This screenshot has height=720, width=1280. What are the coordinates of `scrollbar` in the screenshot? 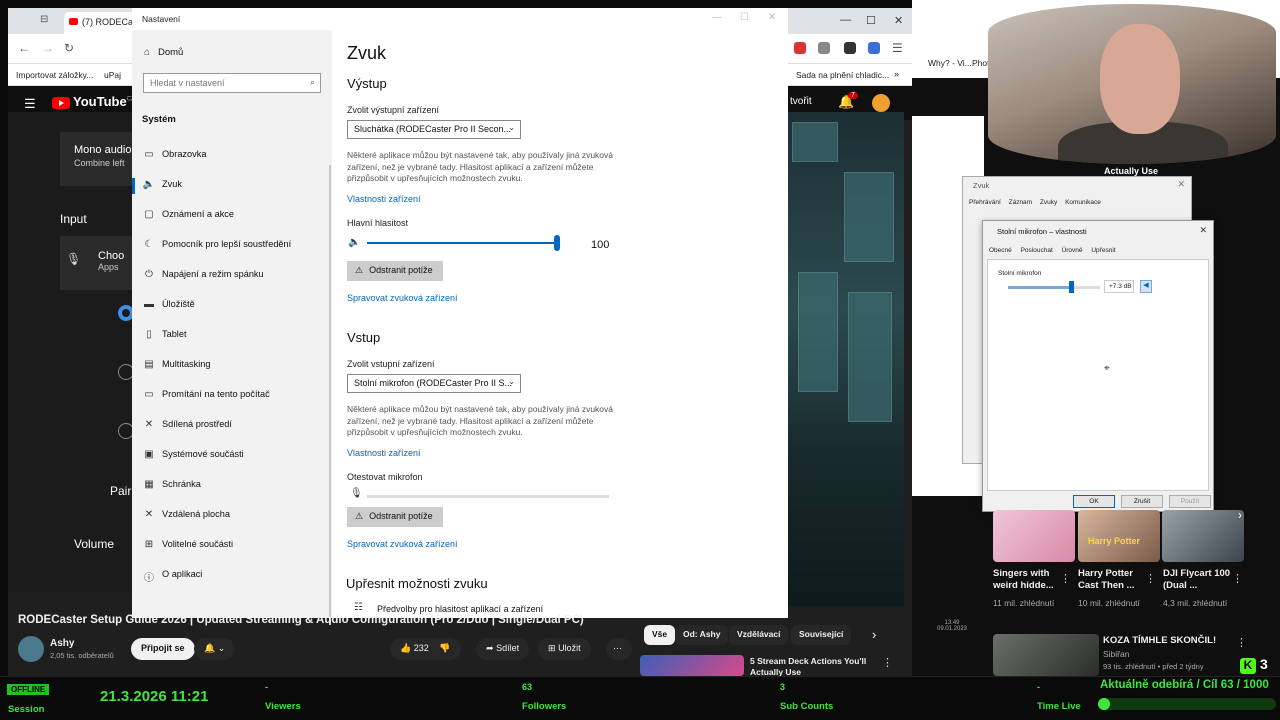 It's located at (330, 395).